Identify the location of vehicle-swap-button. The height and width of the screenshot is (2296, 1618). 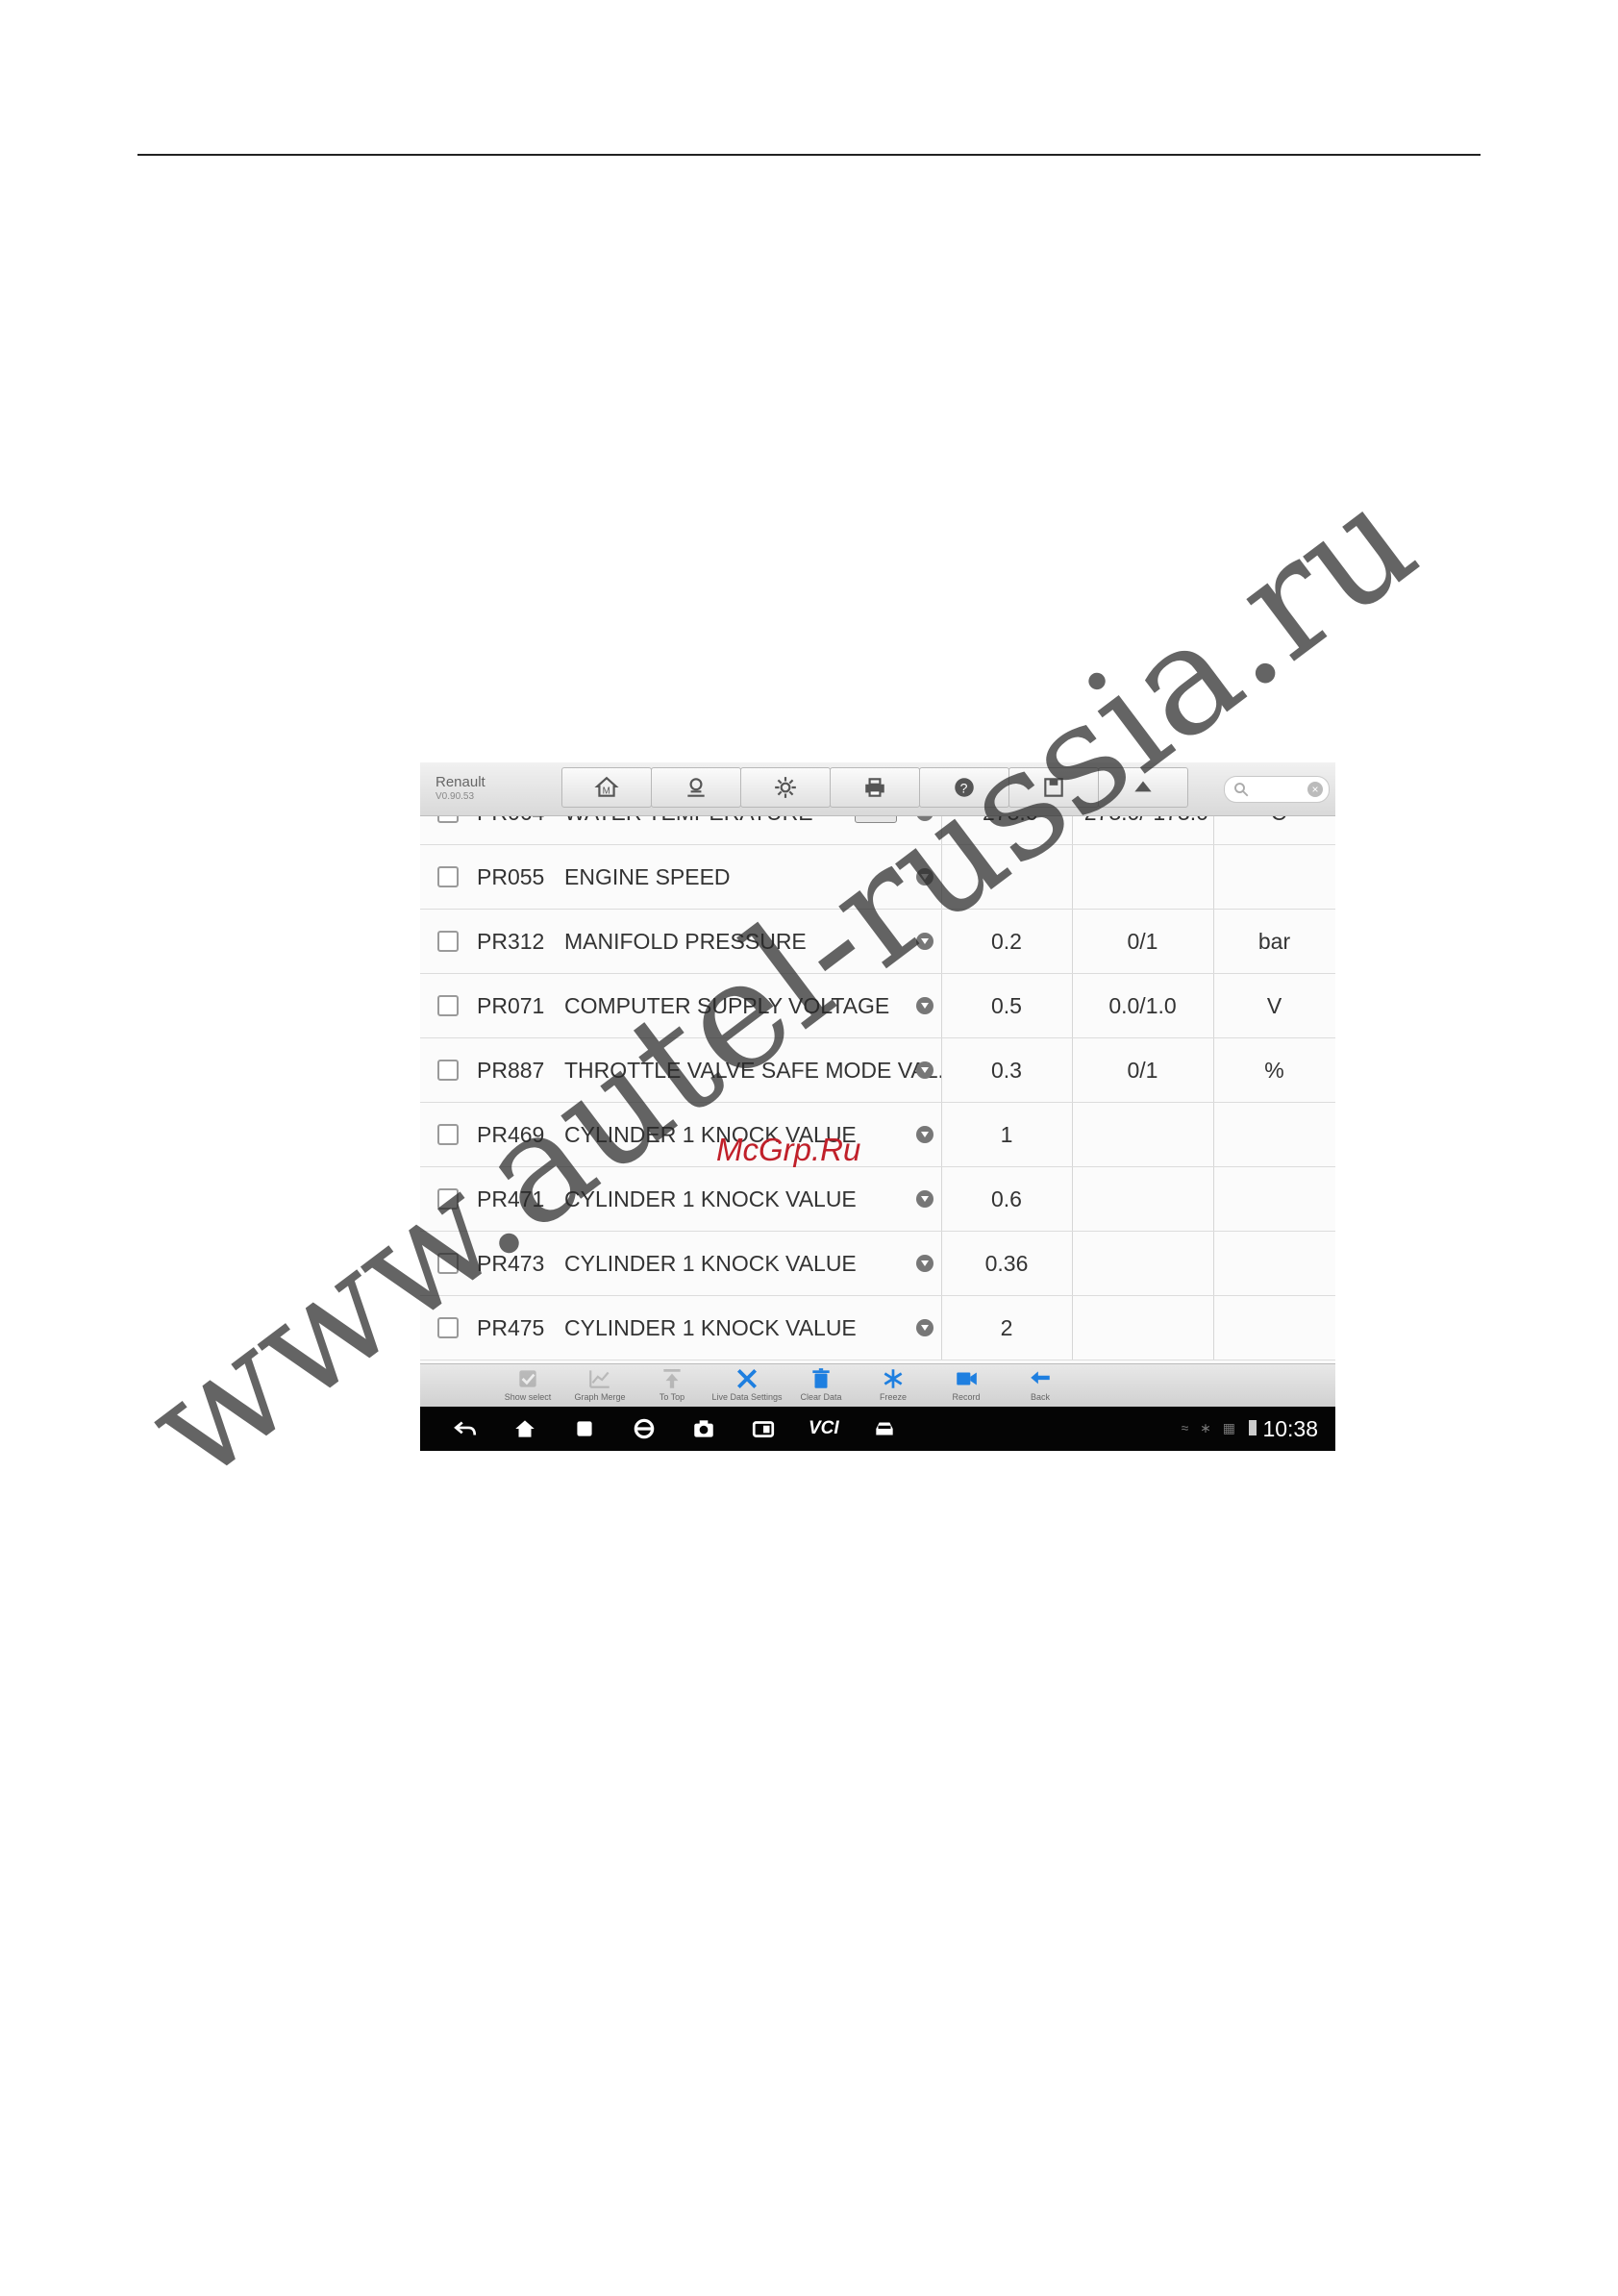
(696, 787).